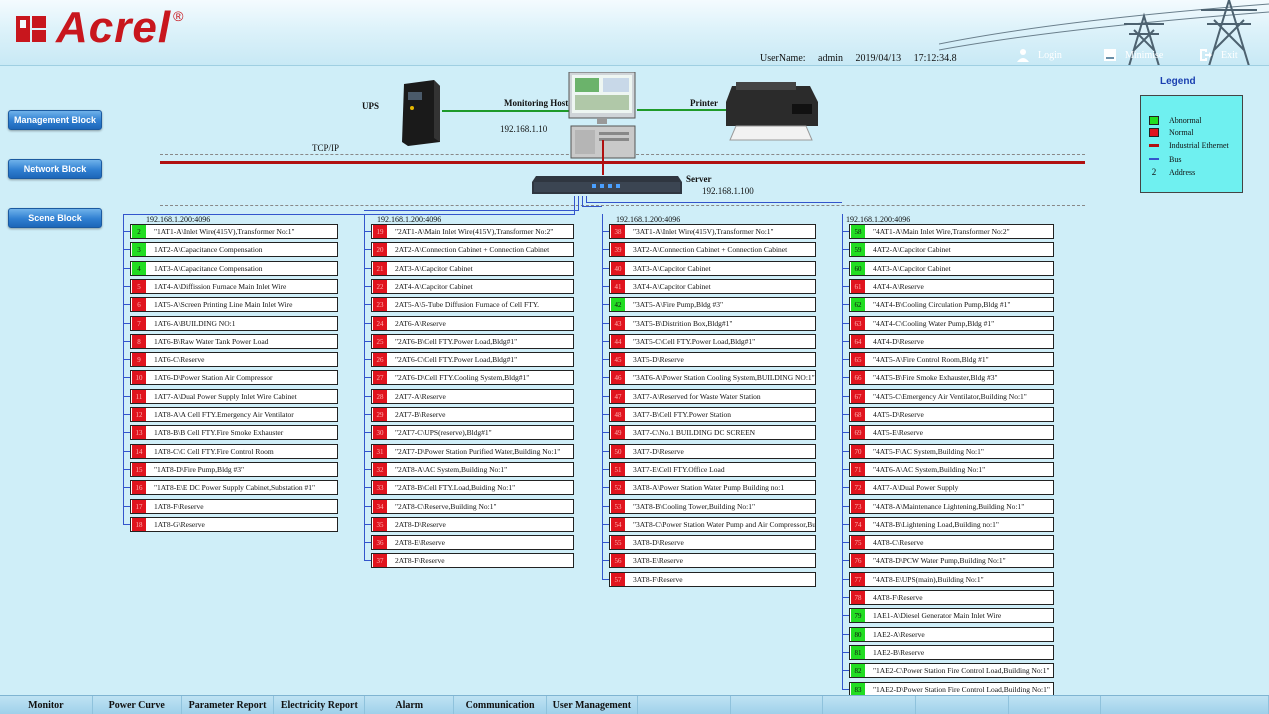 This screenshot has height=714, width=1269. I want to click on meter-item: 41 3AT4-A\Capcitor Cabinet, so click(712, 286).